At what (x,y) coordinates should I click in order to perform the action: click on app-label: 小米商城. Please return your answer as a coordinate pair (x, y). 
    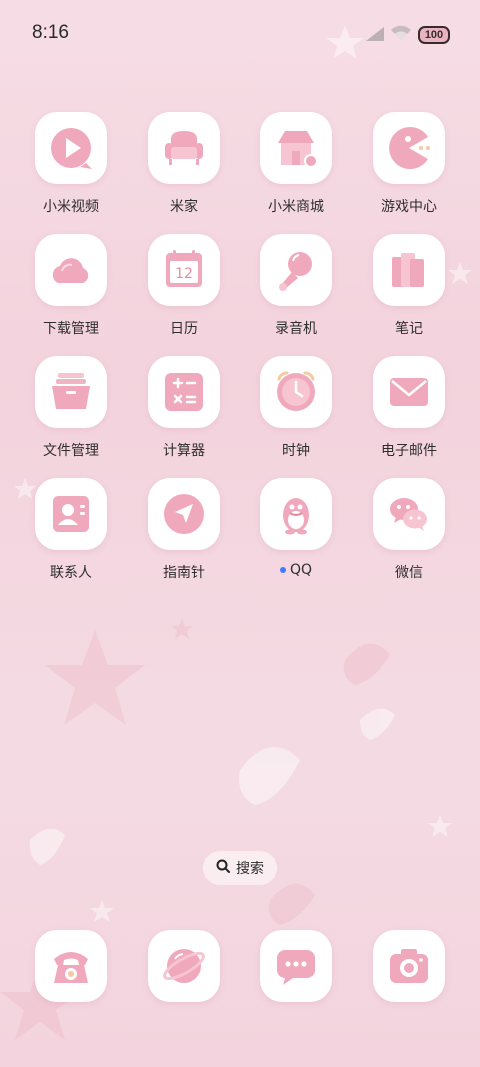
    Looking at the image, I should click on (296, 207).